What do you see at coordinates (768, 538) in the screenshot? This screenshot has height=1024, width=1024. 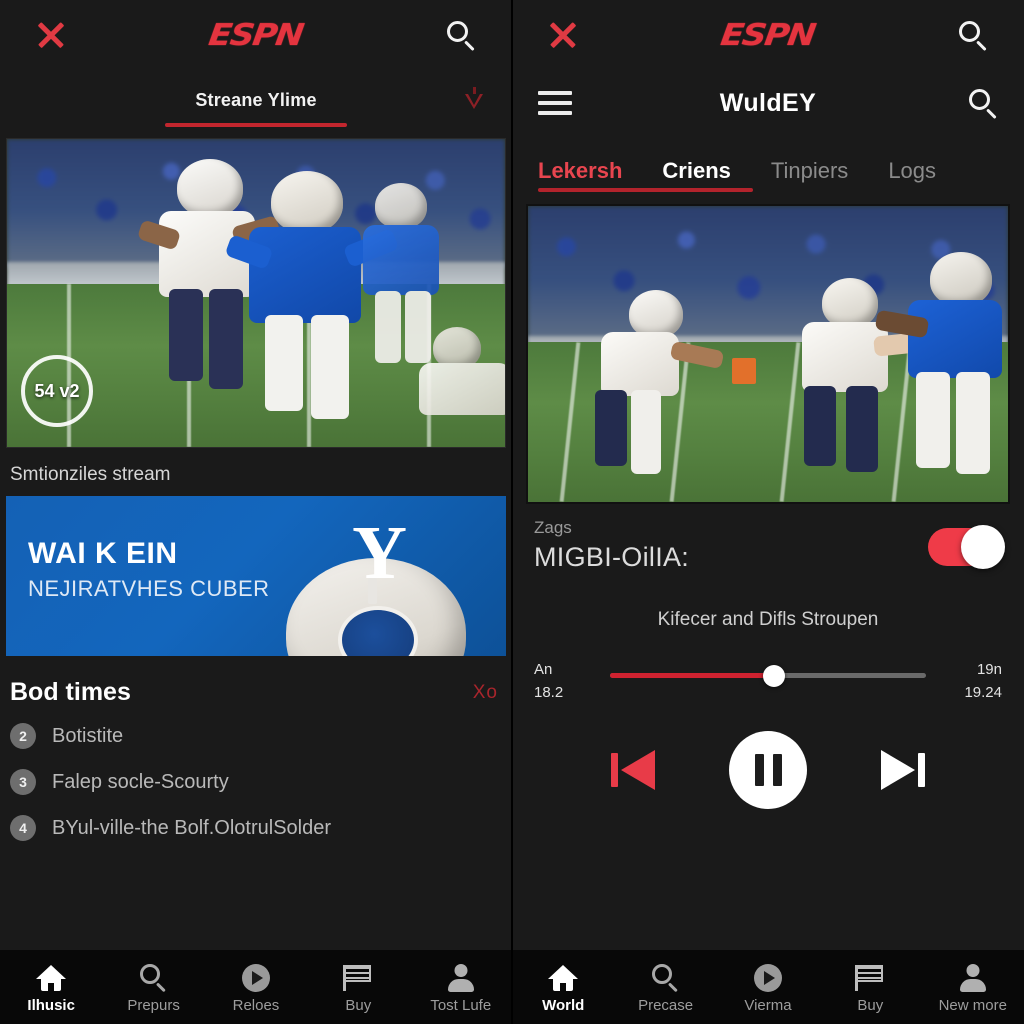 I see `track-meta: Zags MIGBI-OilIA:` at bounding box center [768, 538].